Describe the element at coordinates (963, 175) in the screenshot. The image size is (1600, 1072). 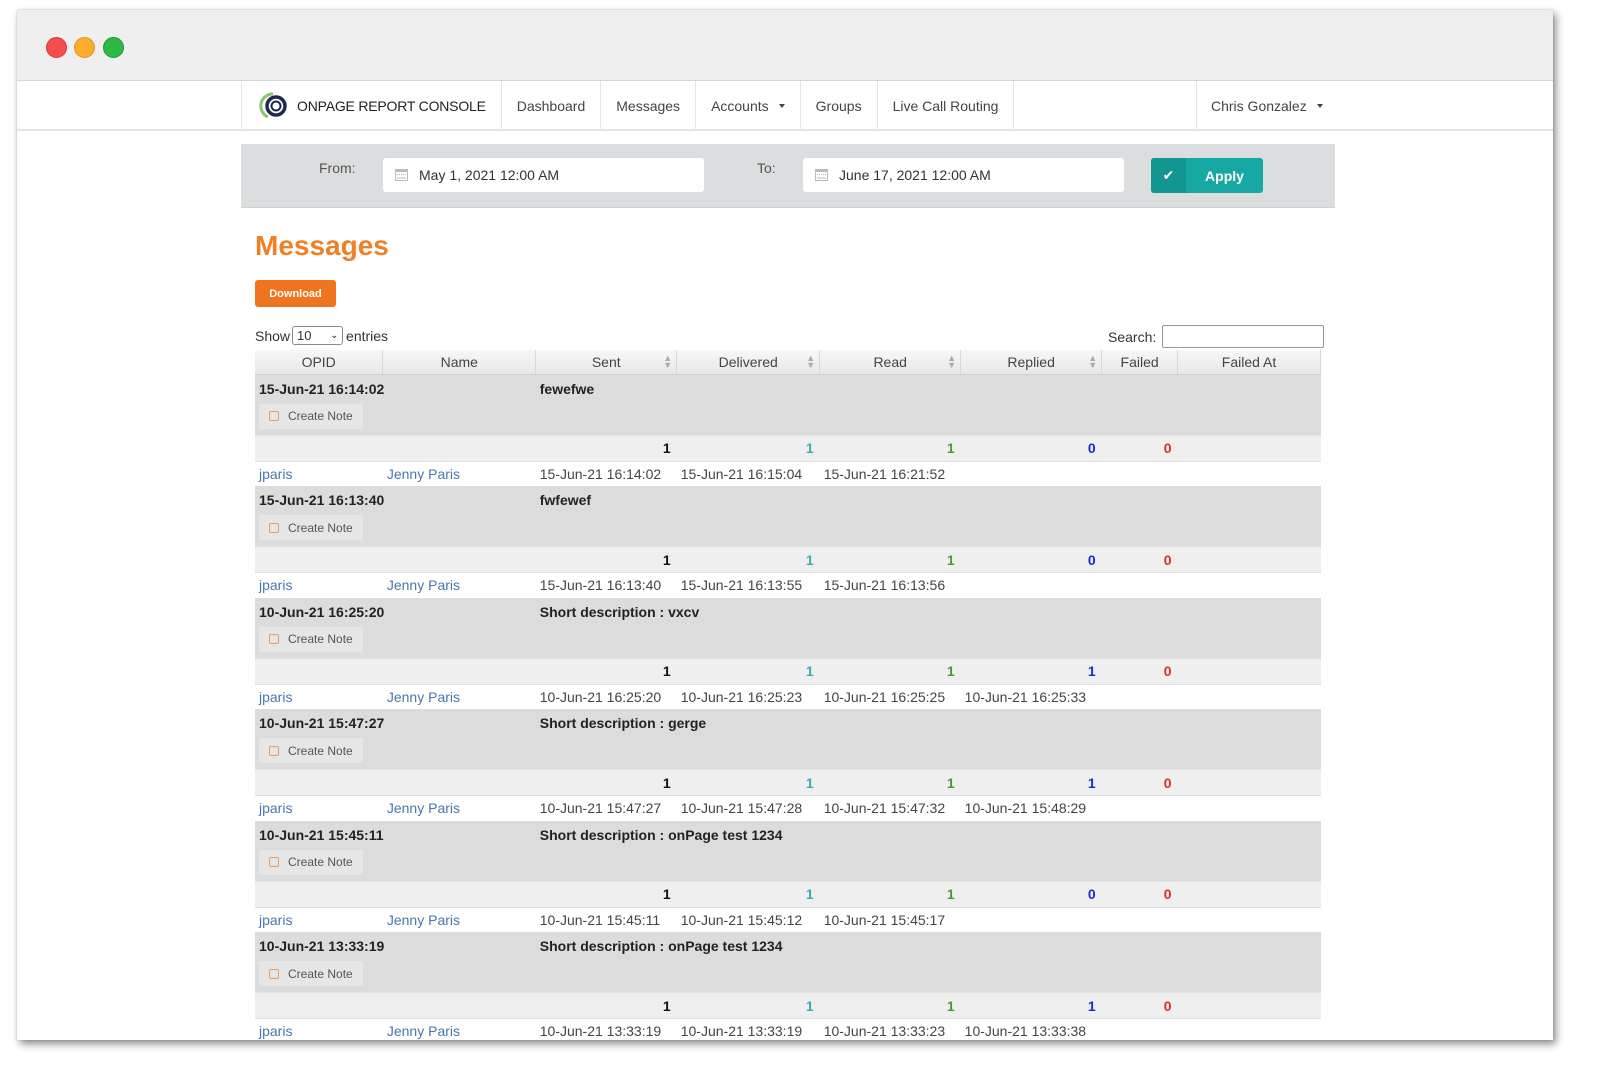
I see `to-date-input: June 17, 2021 12:00 AM` at that location.